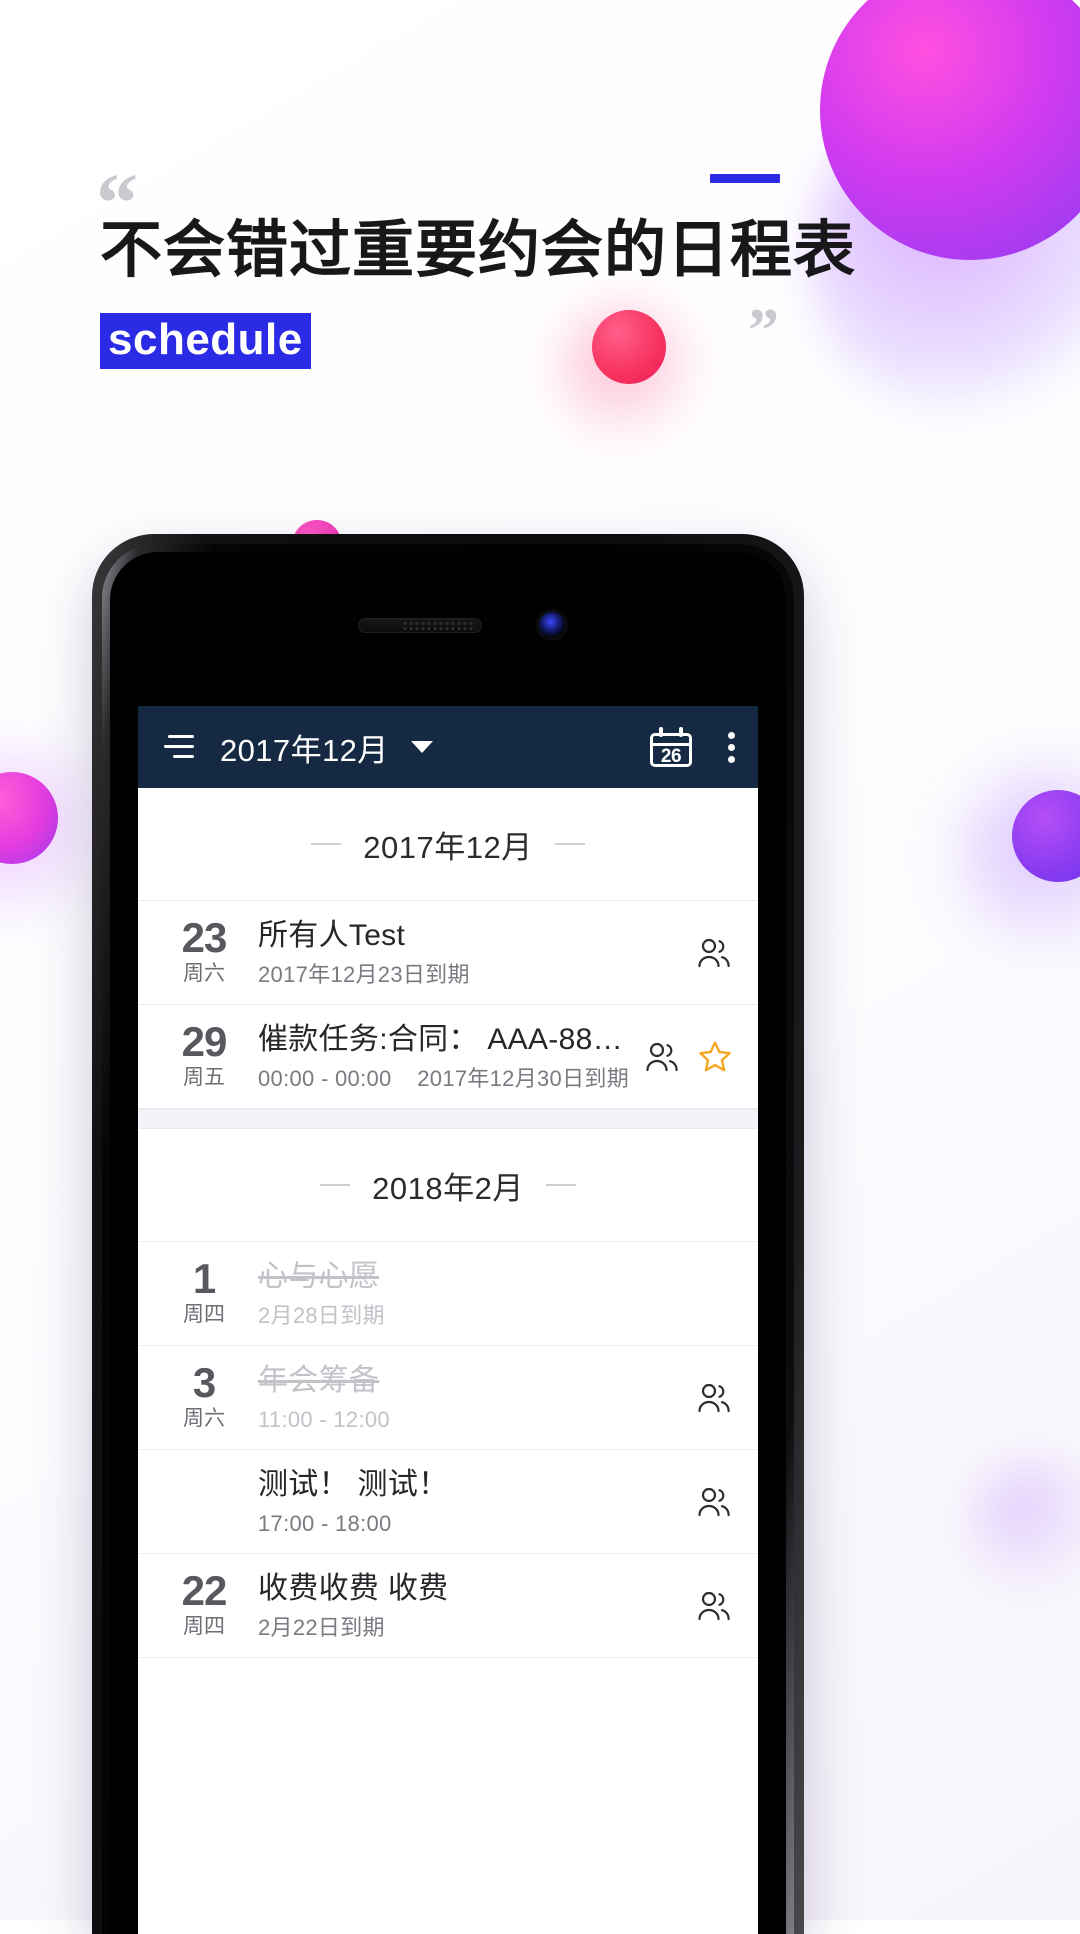  I want to click on app-bar: 2017年12月 26, so click(448, 747).